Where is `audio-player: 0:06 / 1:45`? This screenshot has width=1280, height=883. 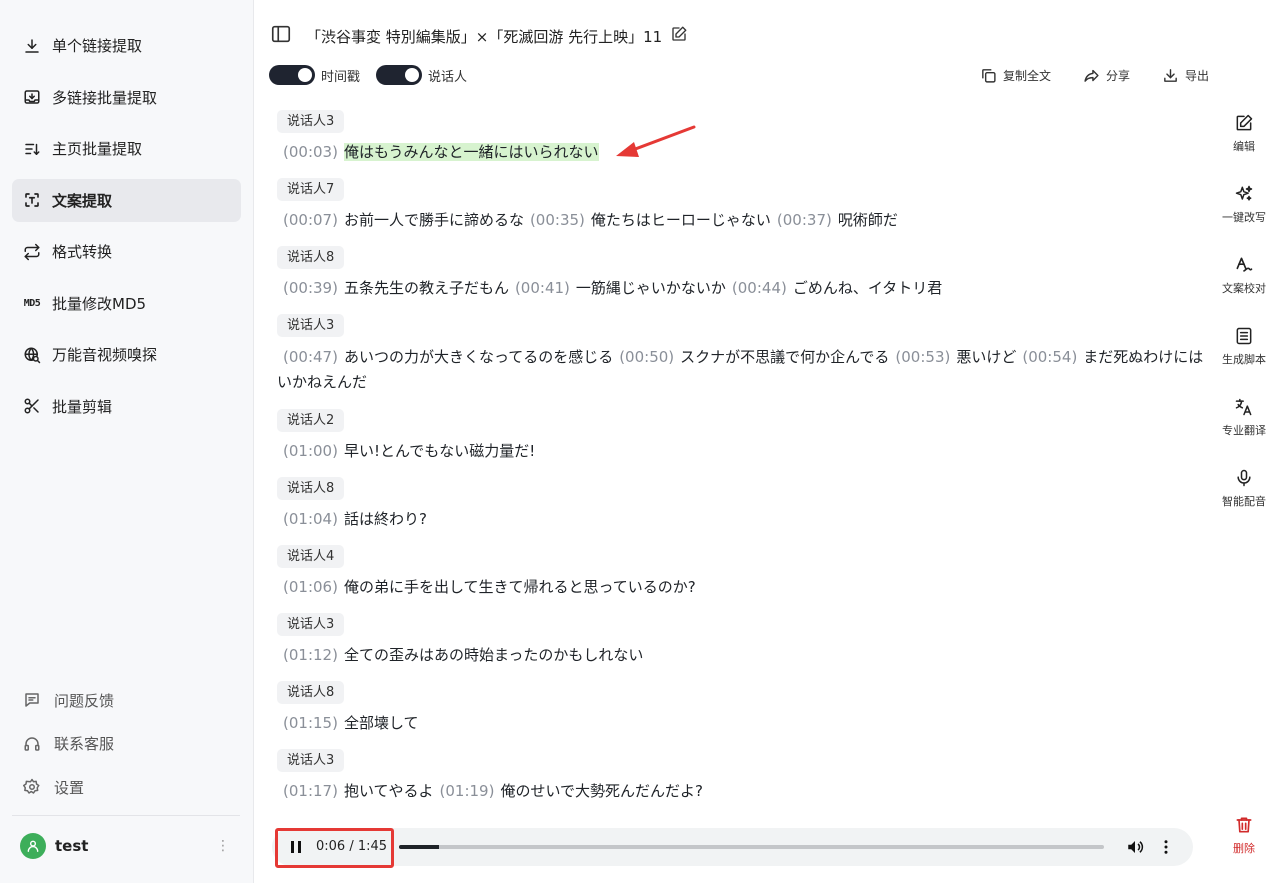 audio-player: 0:06 / 1:45 is located at coordinates (732, 848).